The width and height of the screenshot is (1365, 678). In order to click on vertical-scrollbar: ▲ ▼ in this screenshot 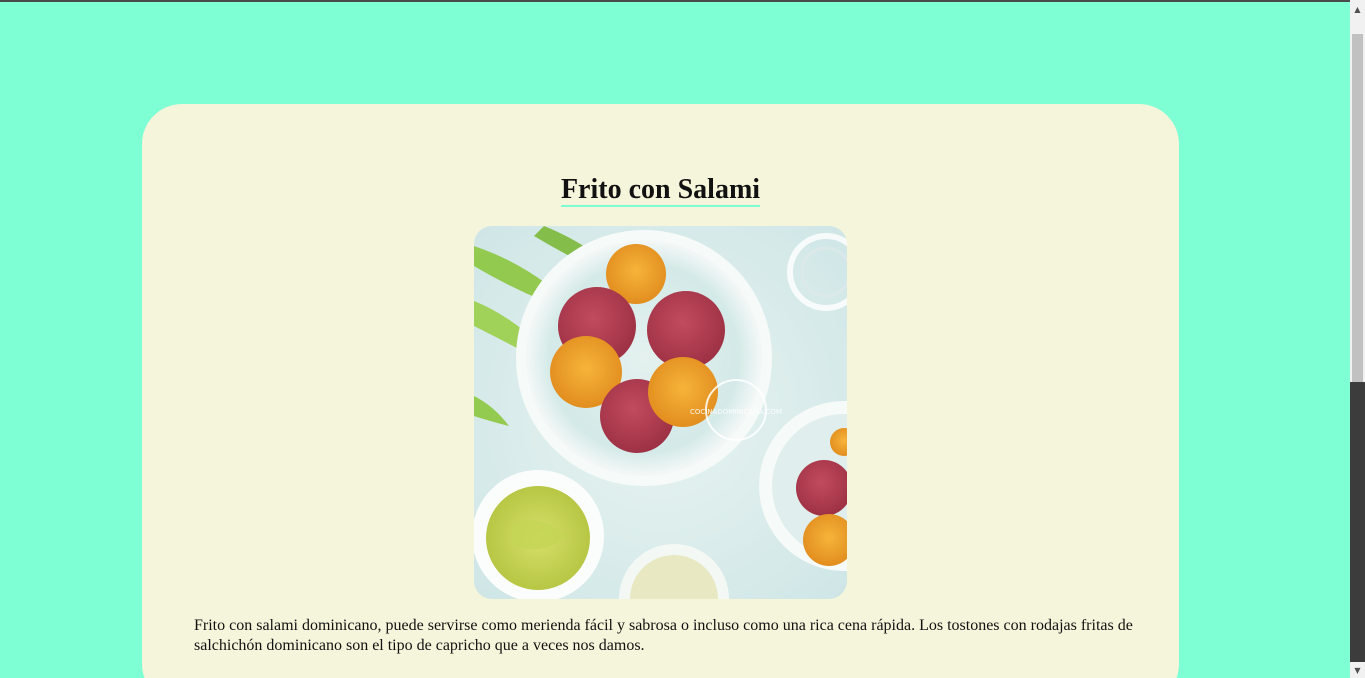, I will do `click(1357, 339)`.